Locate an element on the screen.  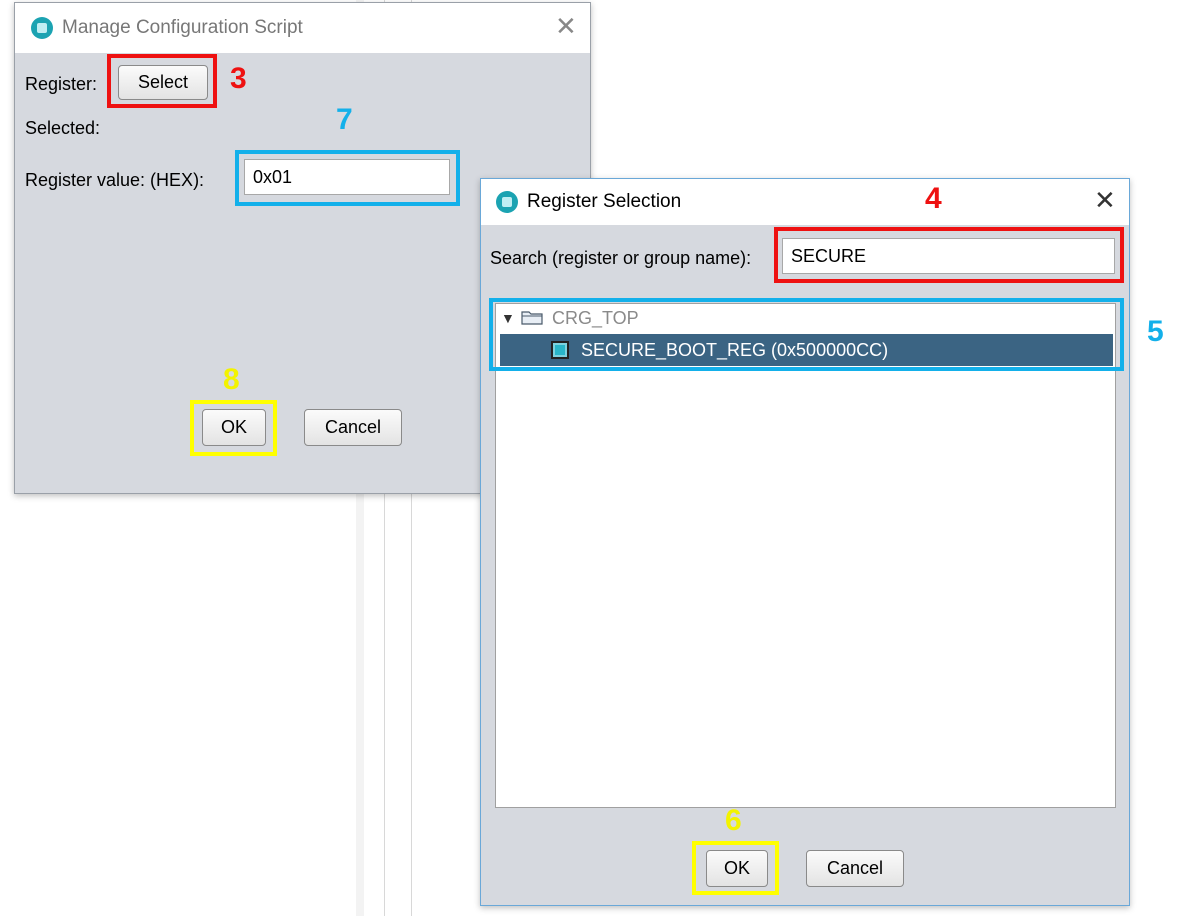
selected-label: Selected: is located at coordinates (63, 128).